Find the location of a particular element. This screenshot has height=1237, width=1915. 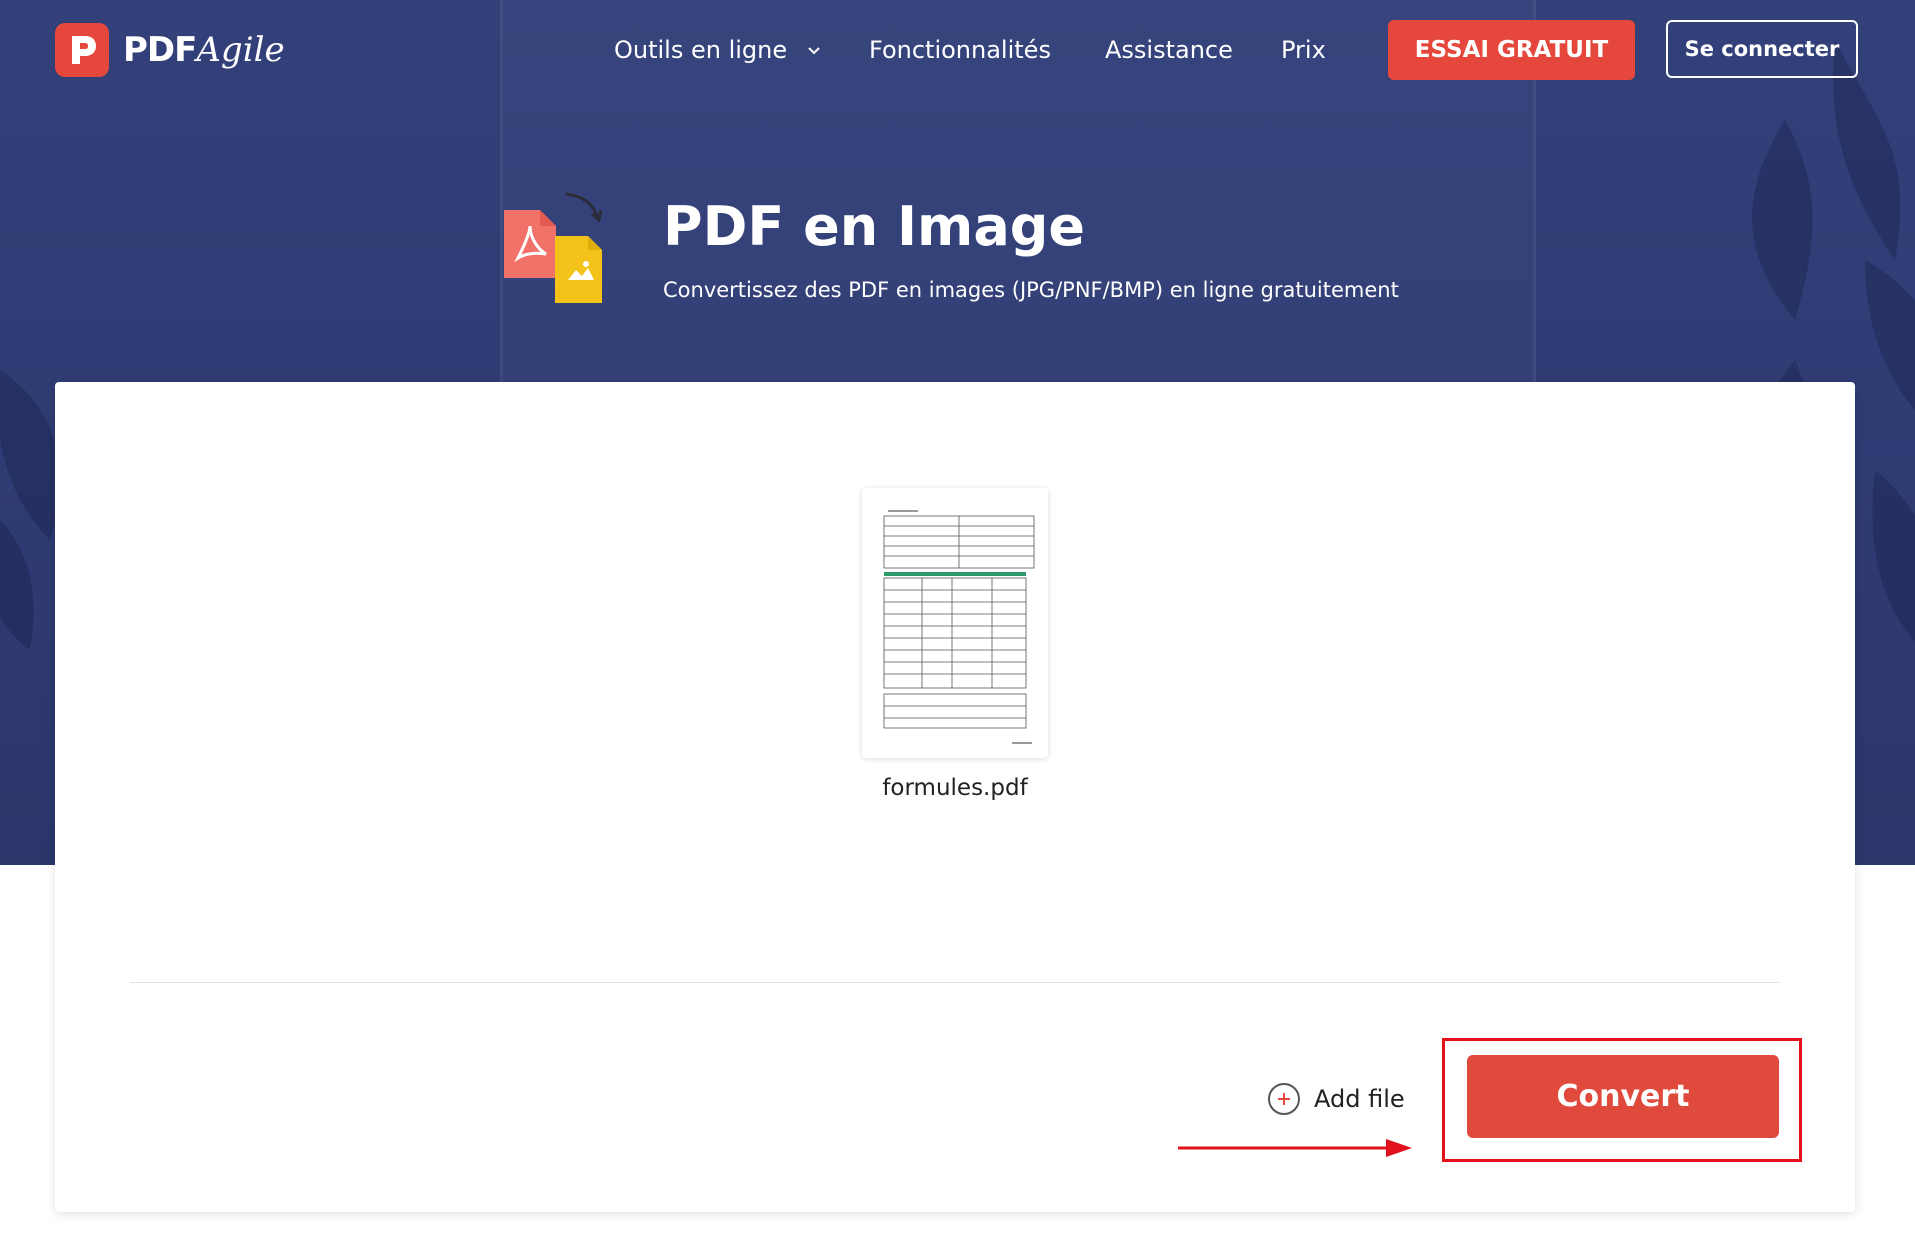

login-button: Se connecter is located at coordinates (1762, 49).